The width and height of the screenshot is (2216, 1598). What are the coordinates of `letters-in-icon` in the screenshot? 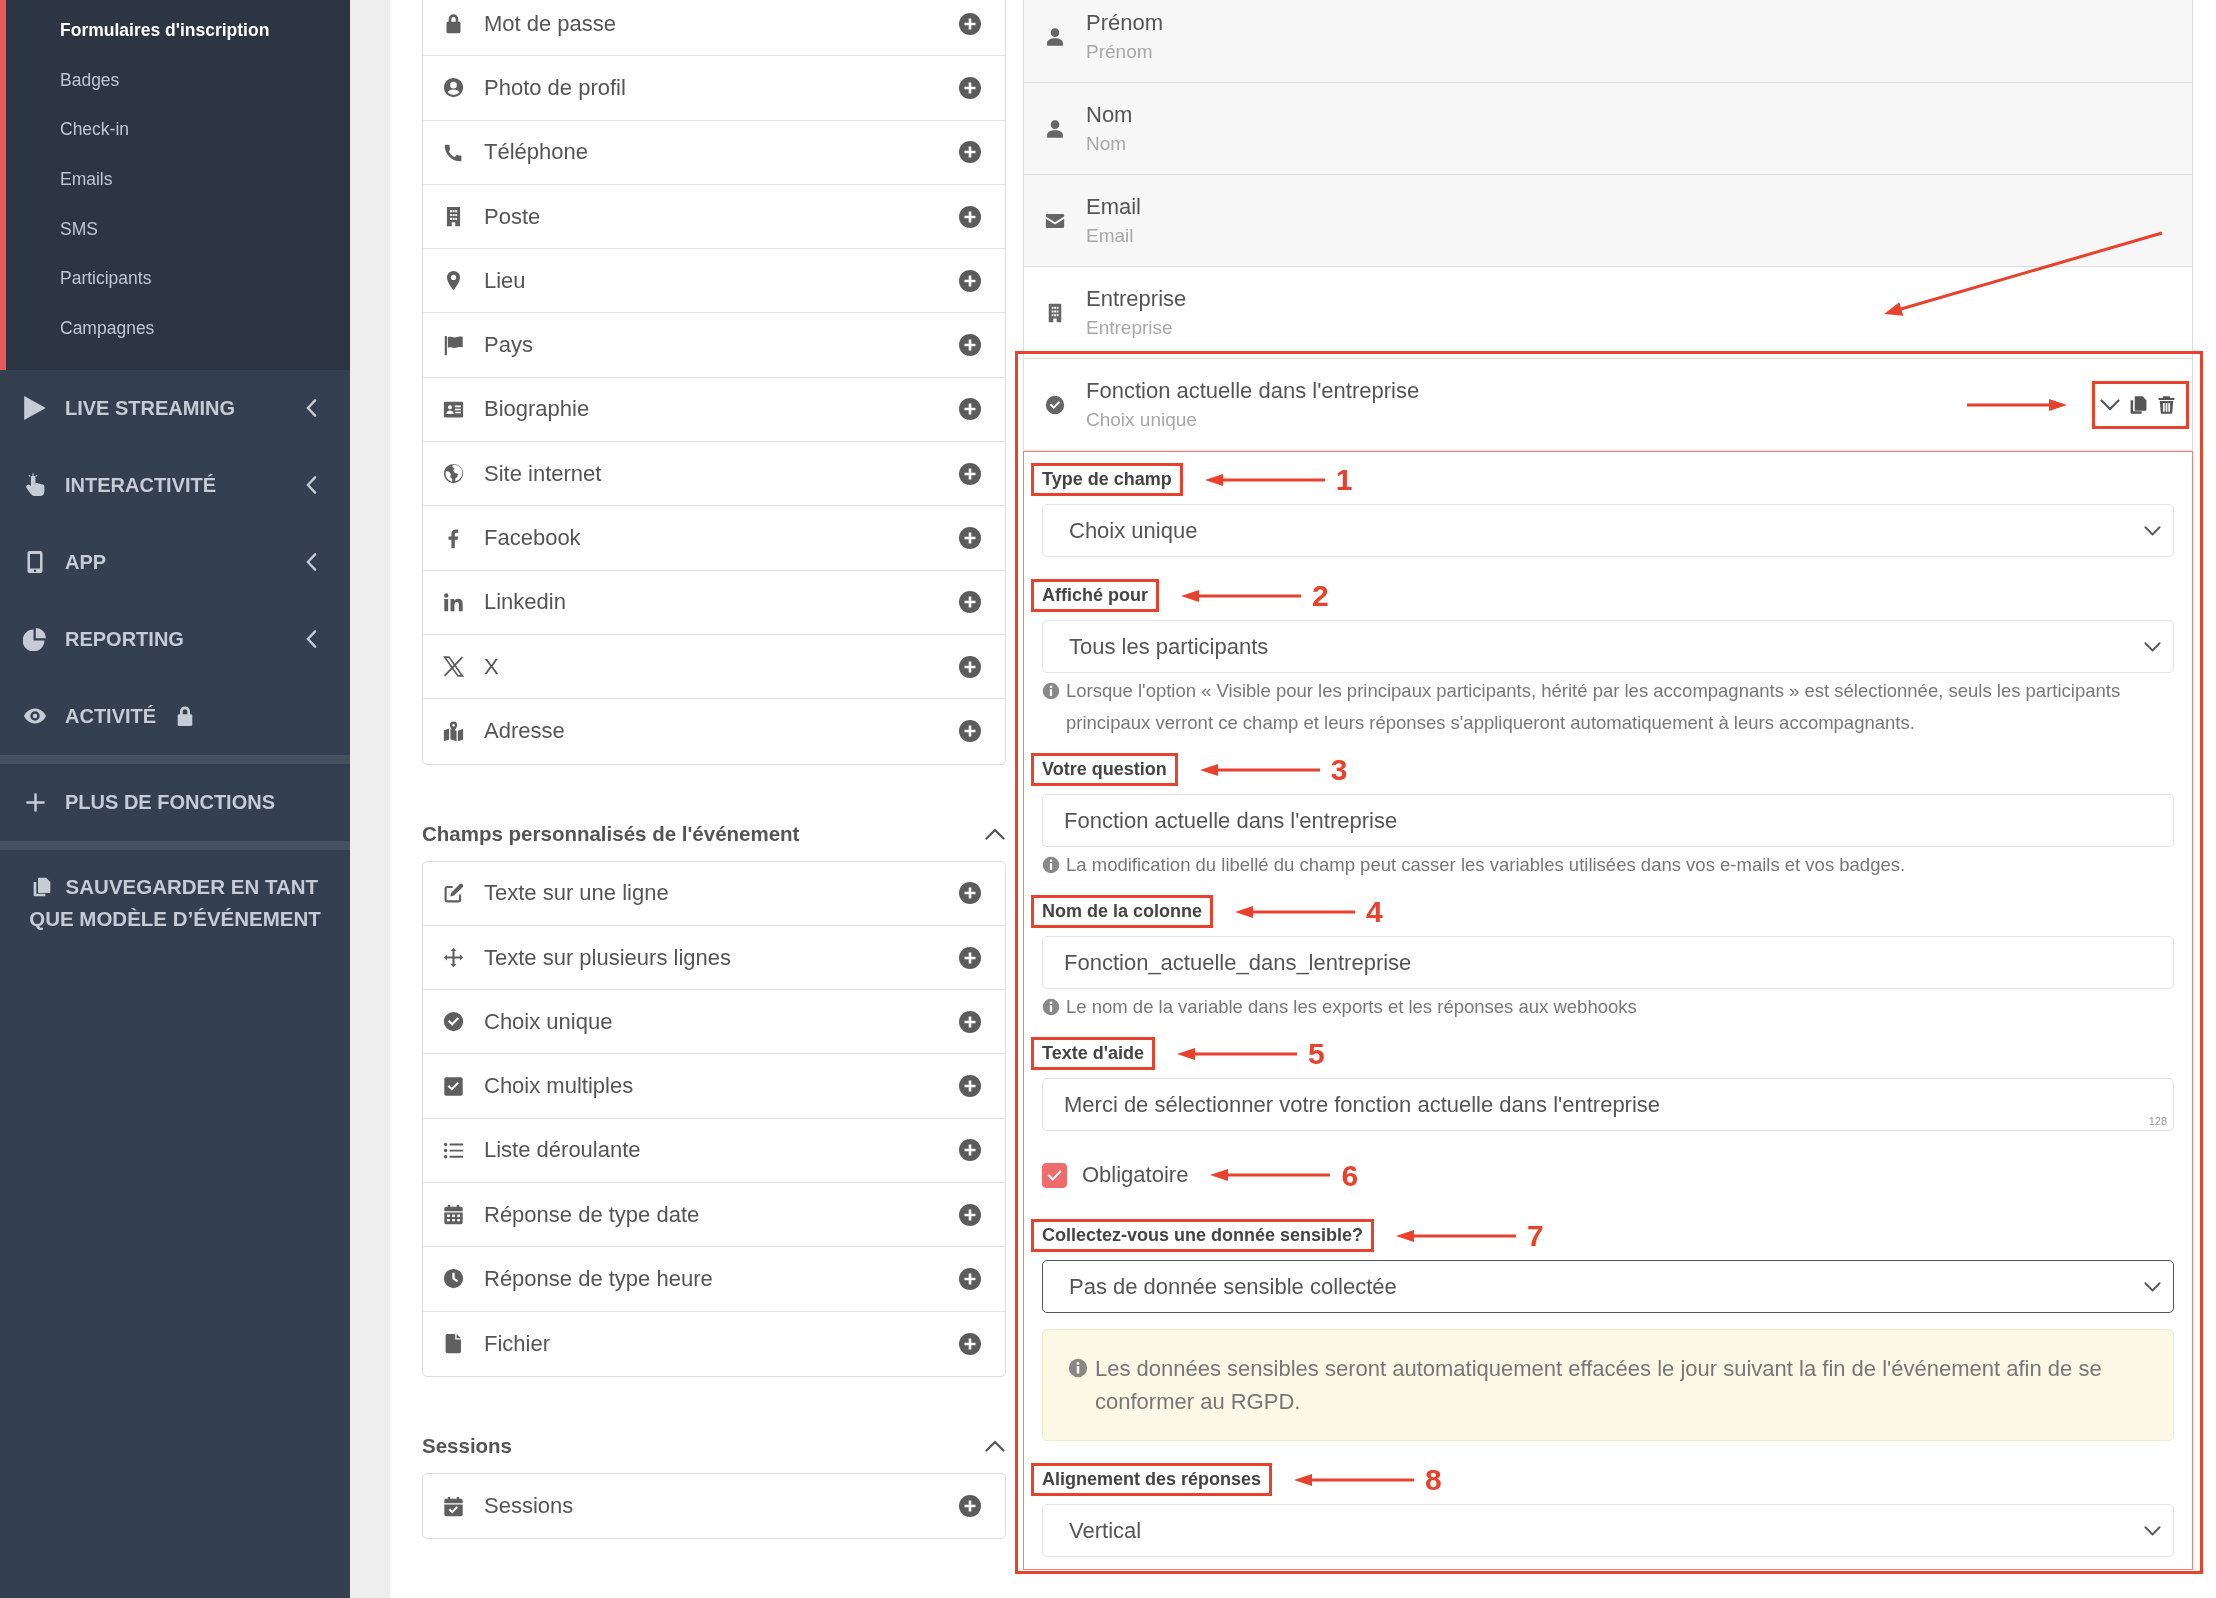 It's located at (453, 602).